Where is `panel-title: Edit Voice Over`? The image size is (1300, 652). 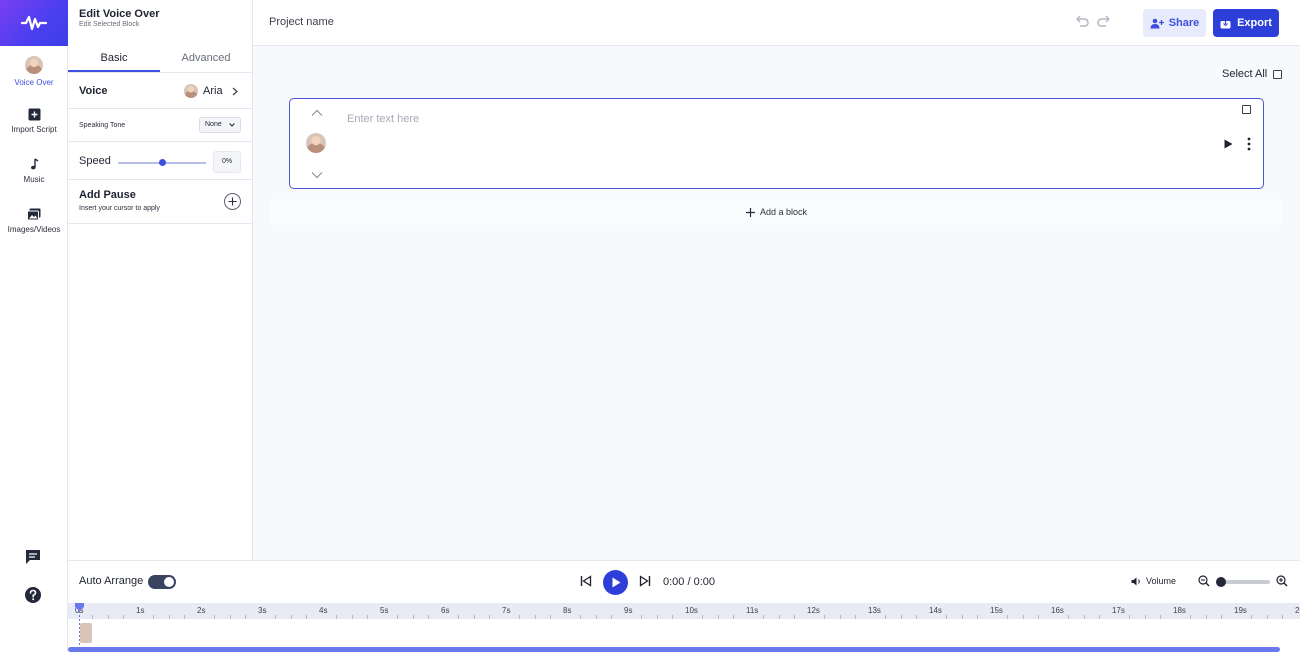
panel-title: Edit Voice Over is located at coordinates (119, 14).